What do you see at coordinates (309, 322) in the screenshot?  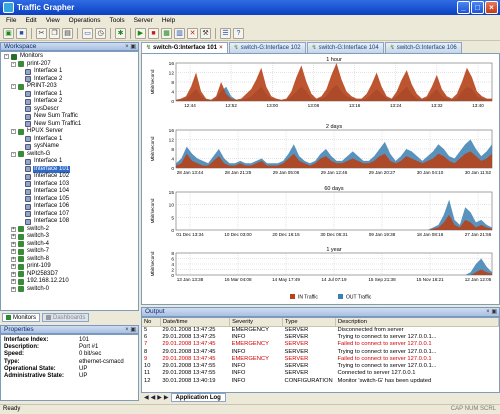 I see `column-header: Type` at bounding box center [309, 322].